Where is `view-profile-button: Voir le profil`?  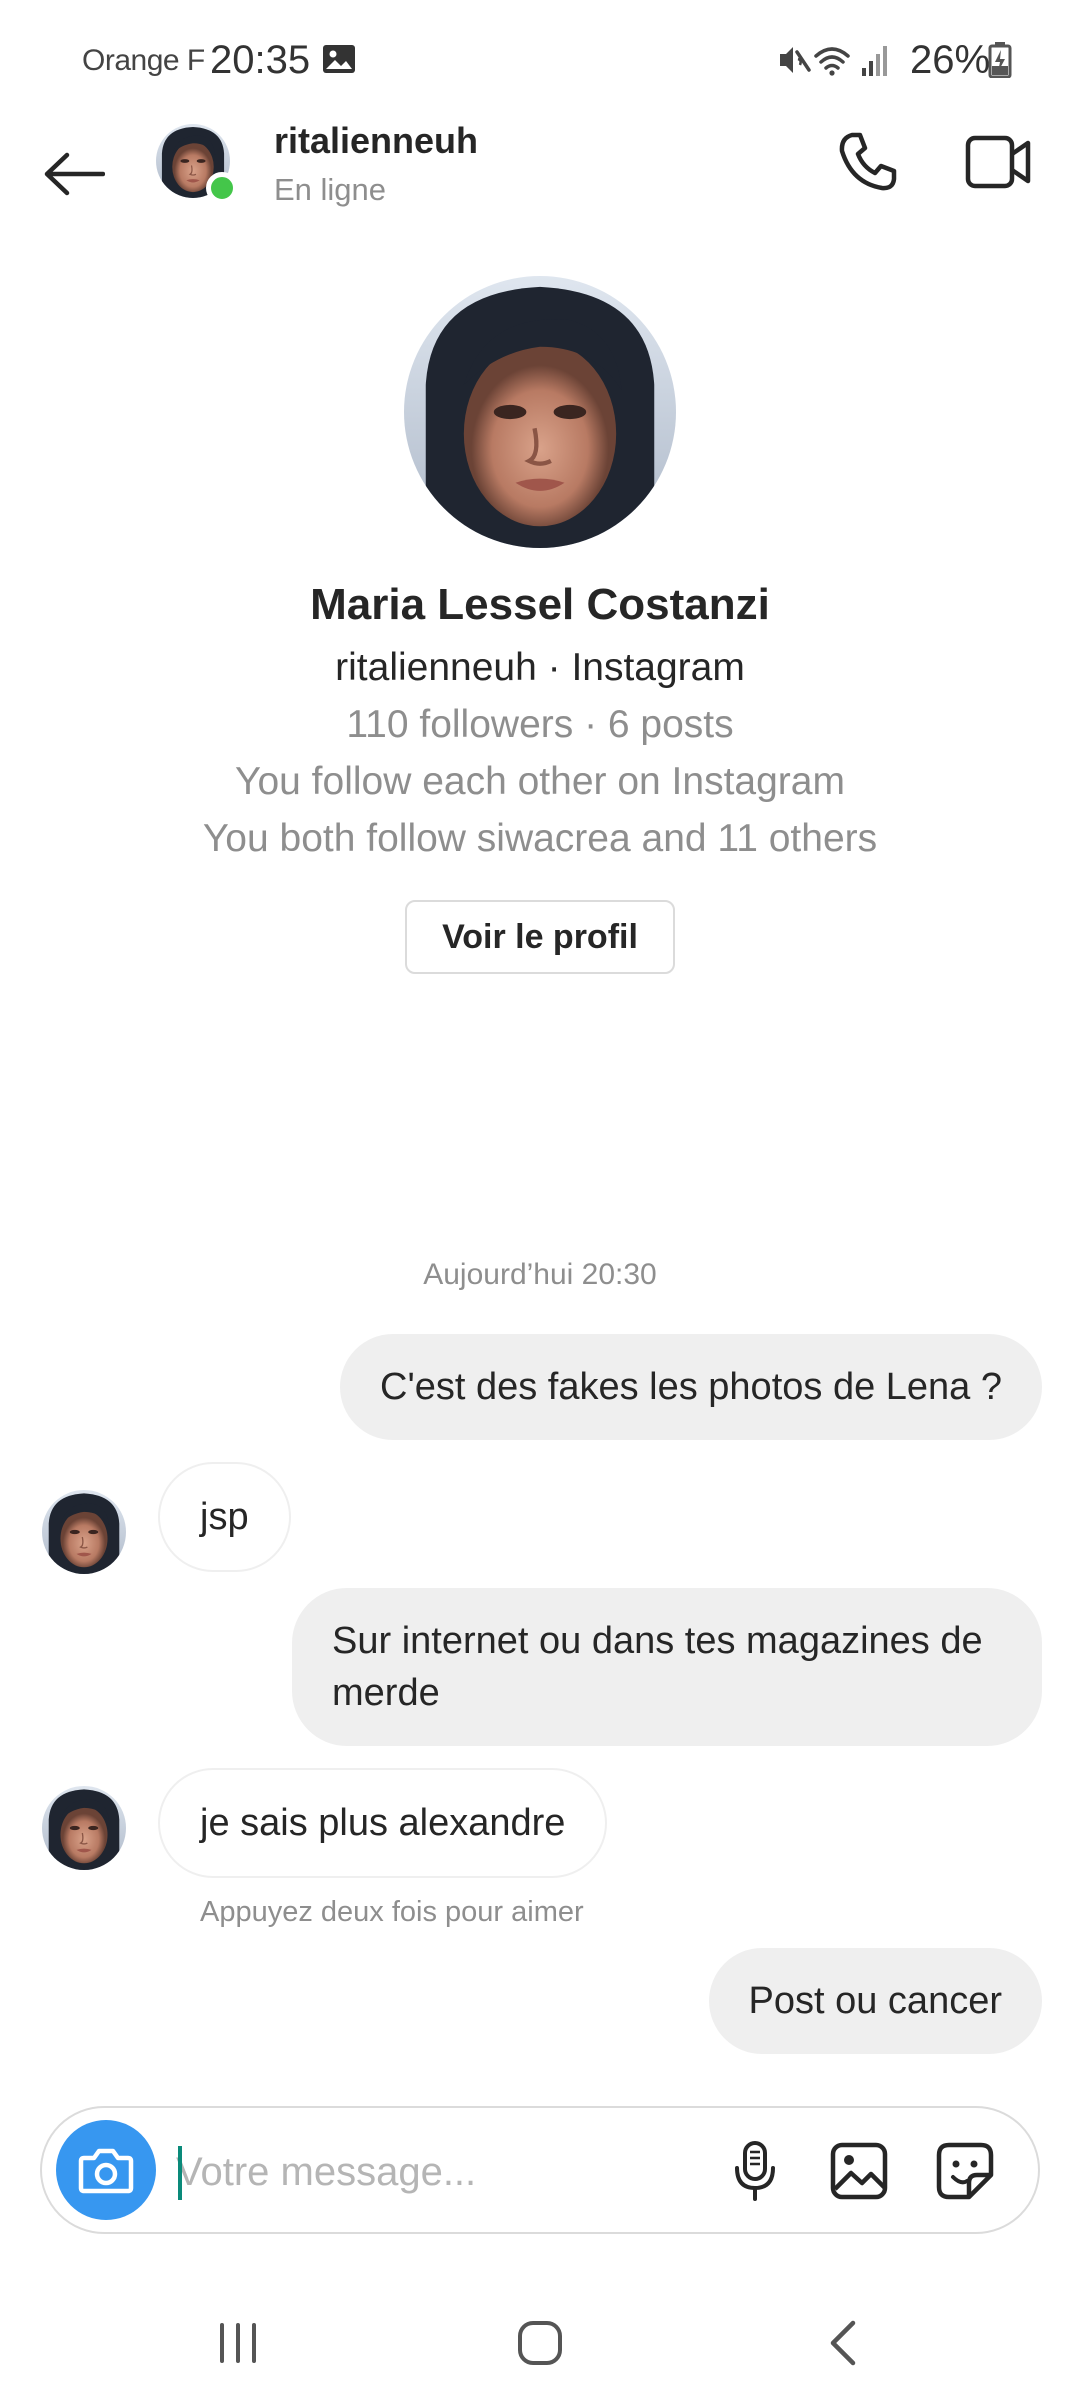
view-profile-button: Voir le profil is located at coordinates (540, 937).